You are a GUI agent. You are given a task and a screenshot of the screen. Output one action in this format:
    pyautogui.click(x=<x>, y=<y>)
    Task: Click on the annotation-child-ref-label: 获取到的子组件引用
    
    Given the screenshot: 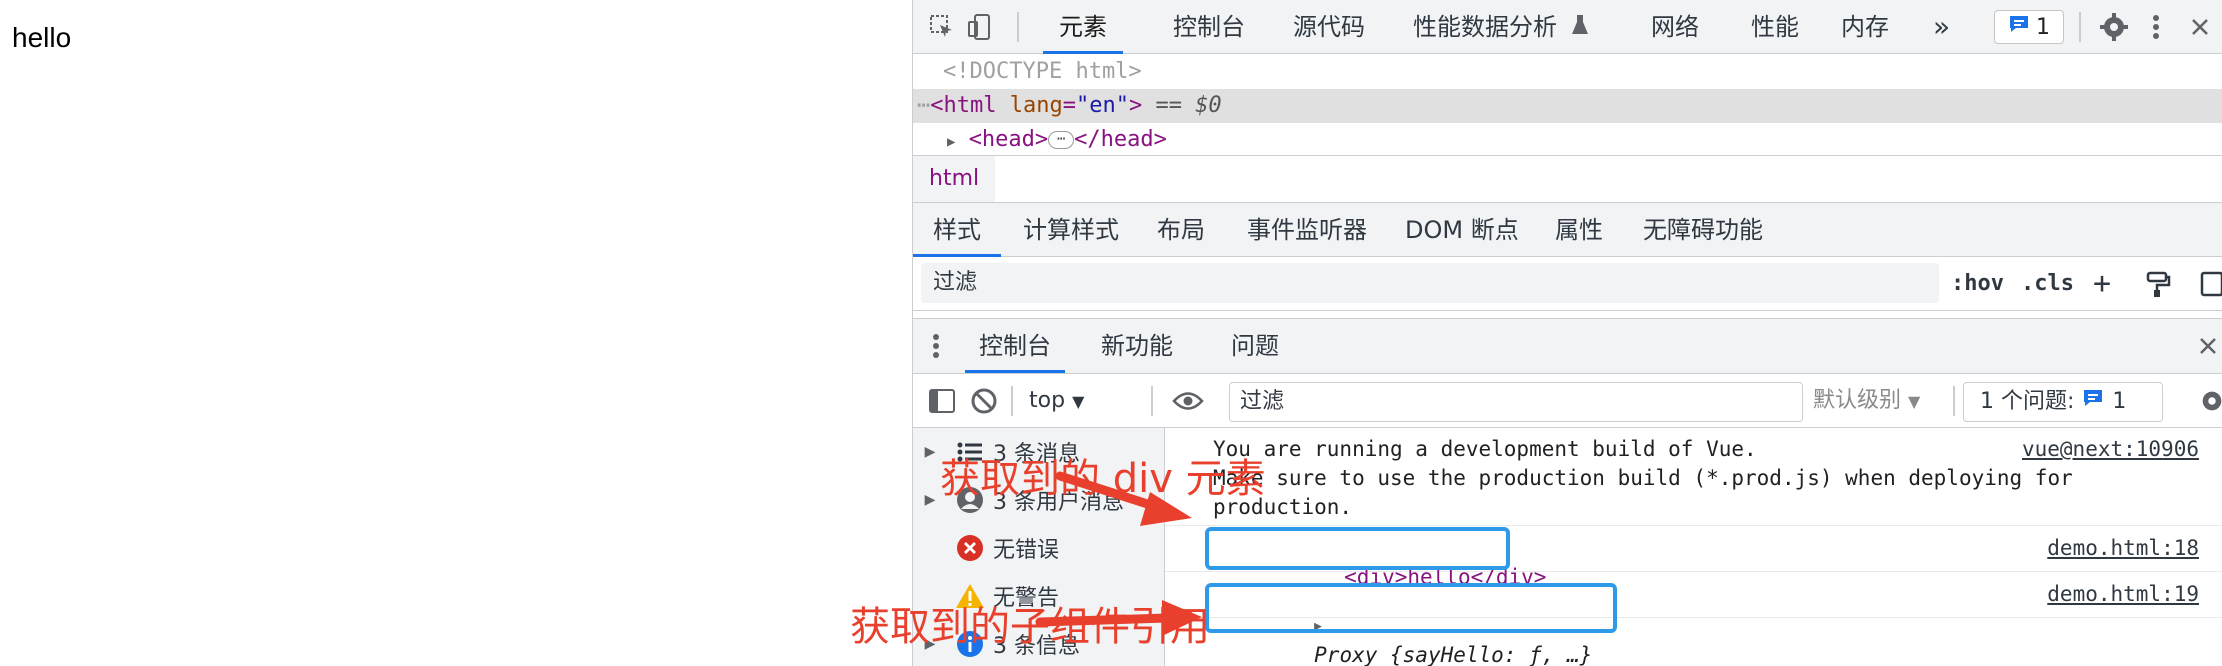 What is the action you would take?
    pyautogui.click(x=1030, y=627)
    